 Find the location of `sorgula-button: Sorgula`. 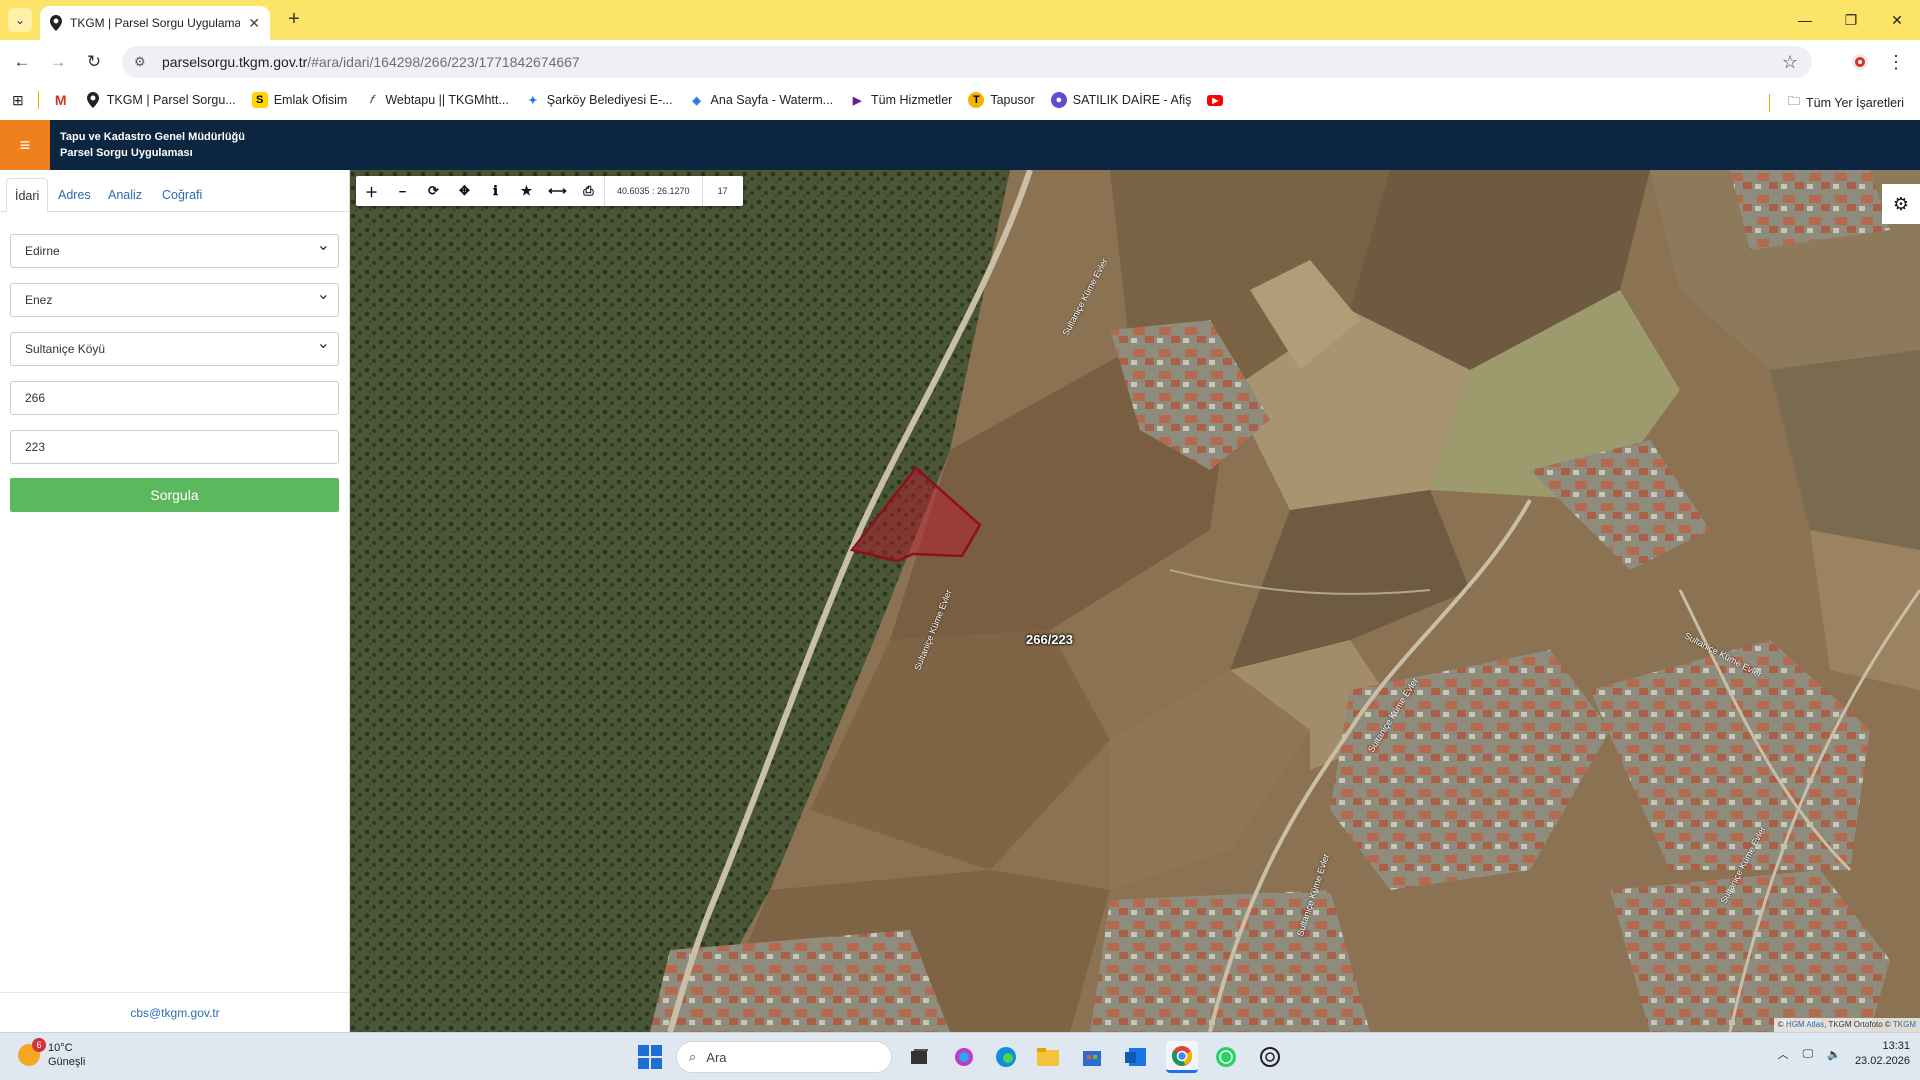

sorgula-button: Sorgula is located at coordinates (174, 495).